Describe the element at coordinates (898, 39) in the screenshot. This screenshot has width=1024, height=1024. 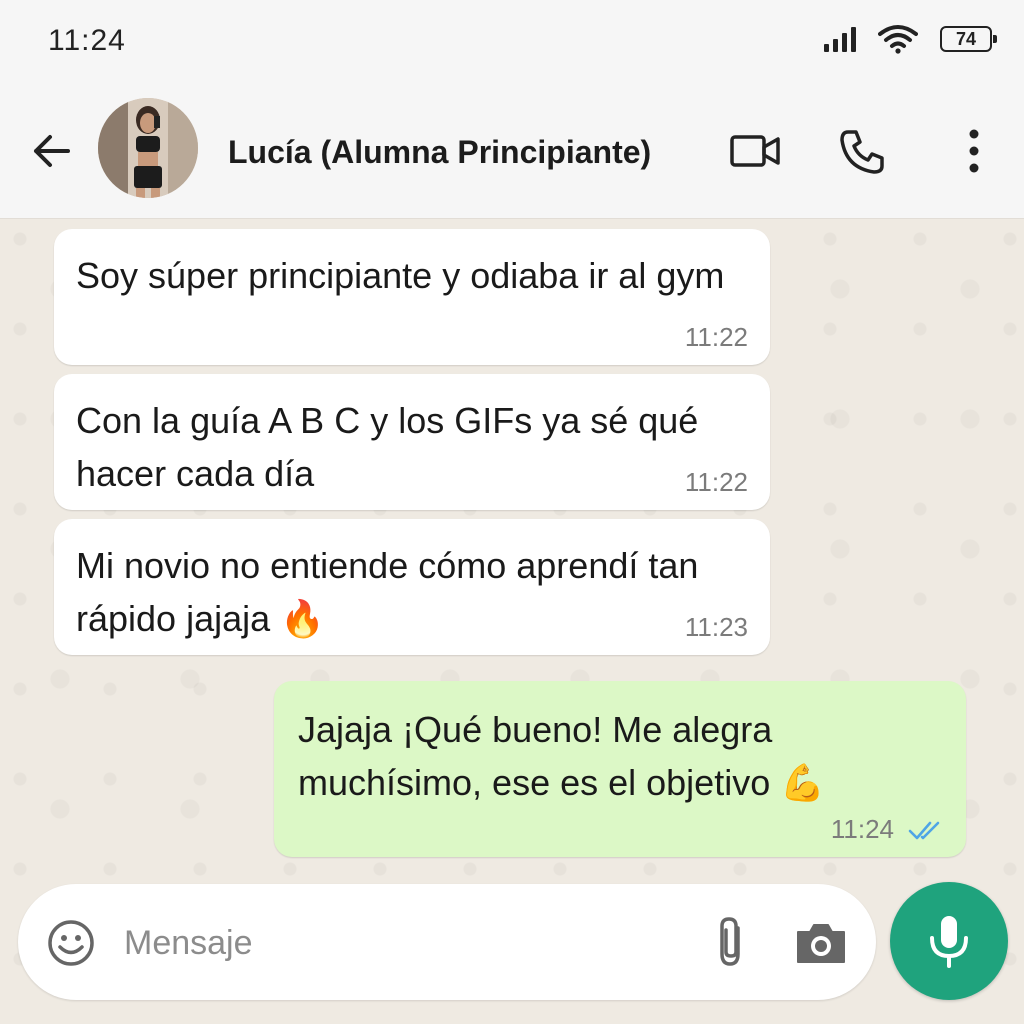
I see `wifi-icon` at that location.